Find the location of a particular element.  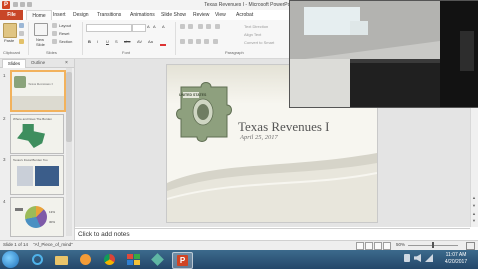

internet-explorer-icon is located at coordinates (37, 259).